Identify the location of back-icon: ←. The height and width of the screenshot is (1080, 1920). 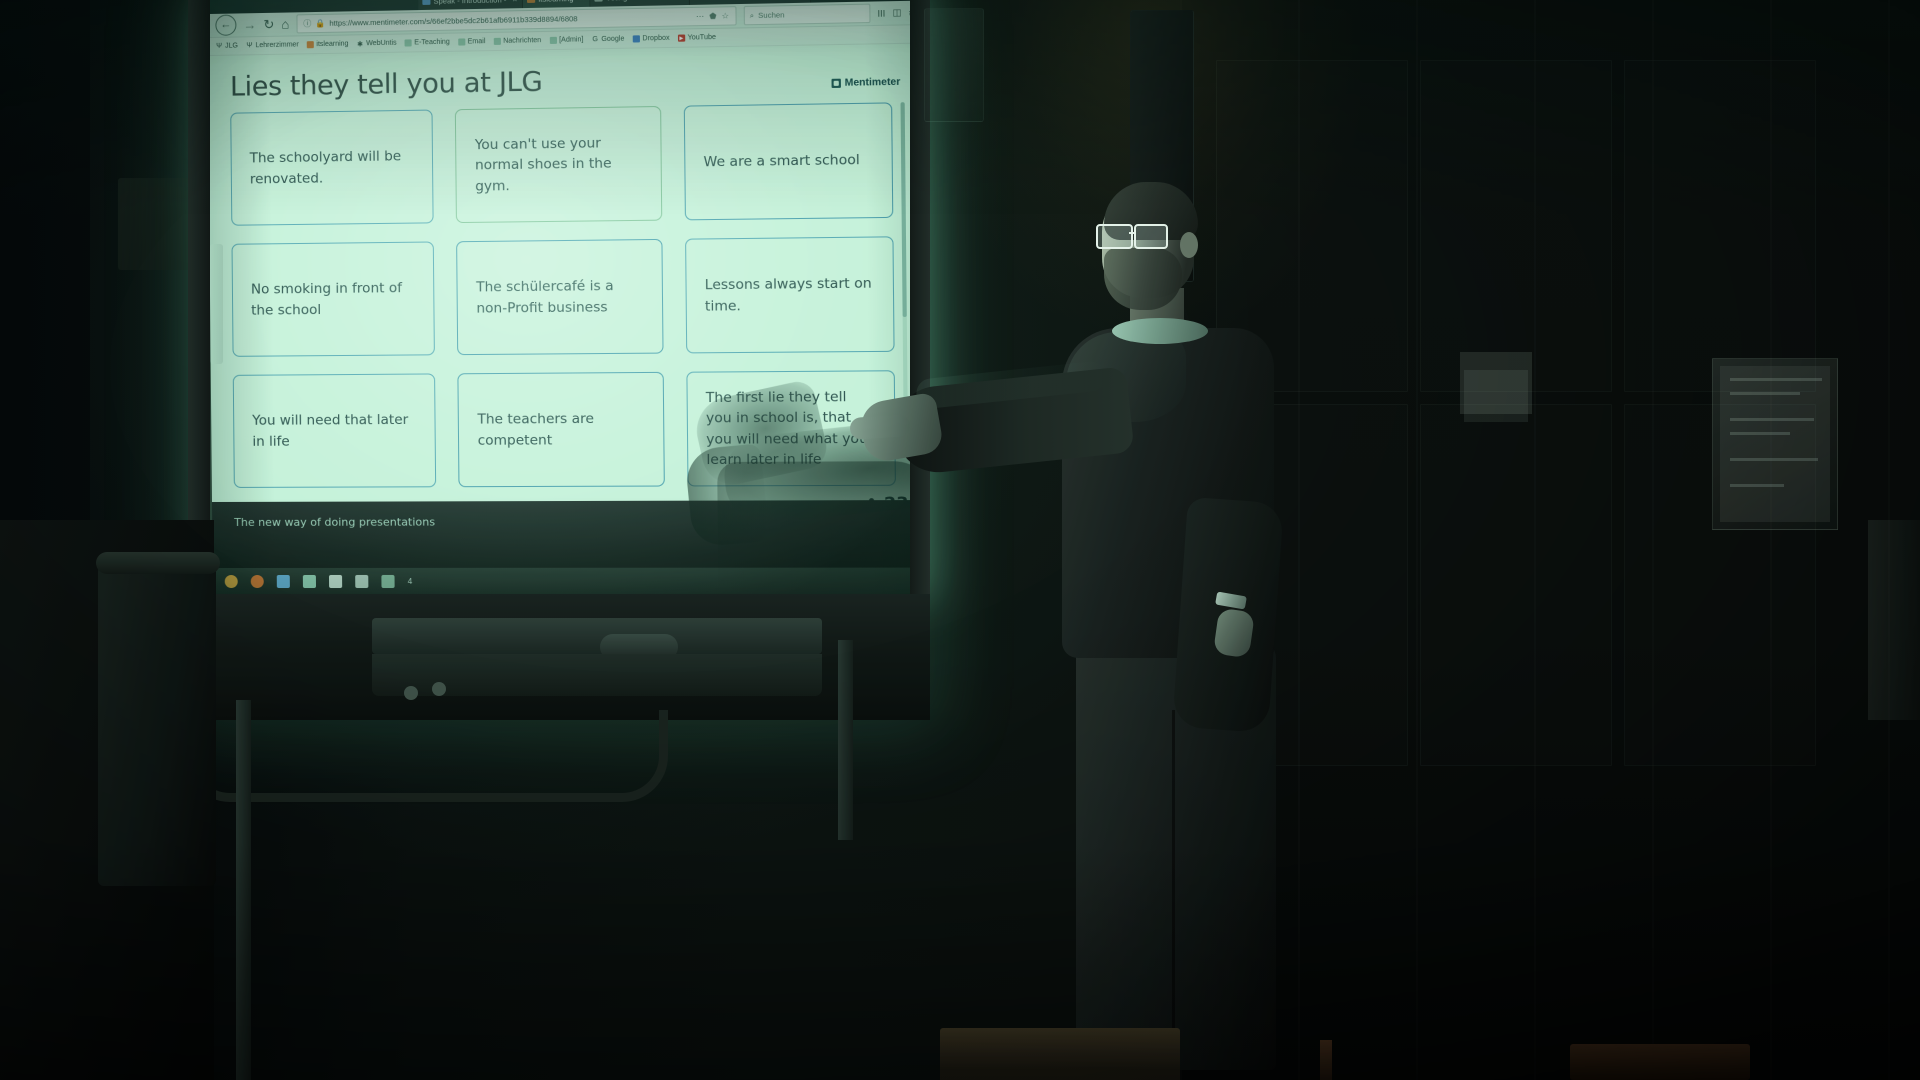
(226, 25).